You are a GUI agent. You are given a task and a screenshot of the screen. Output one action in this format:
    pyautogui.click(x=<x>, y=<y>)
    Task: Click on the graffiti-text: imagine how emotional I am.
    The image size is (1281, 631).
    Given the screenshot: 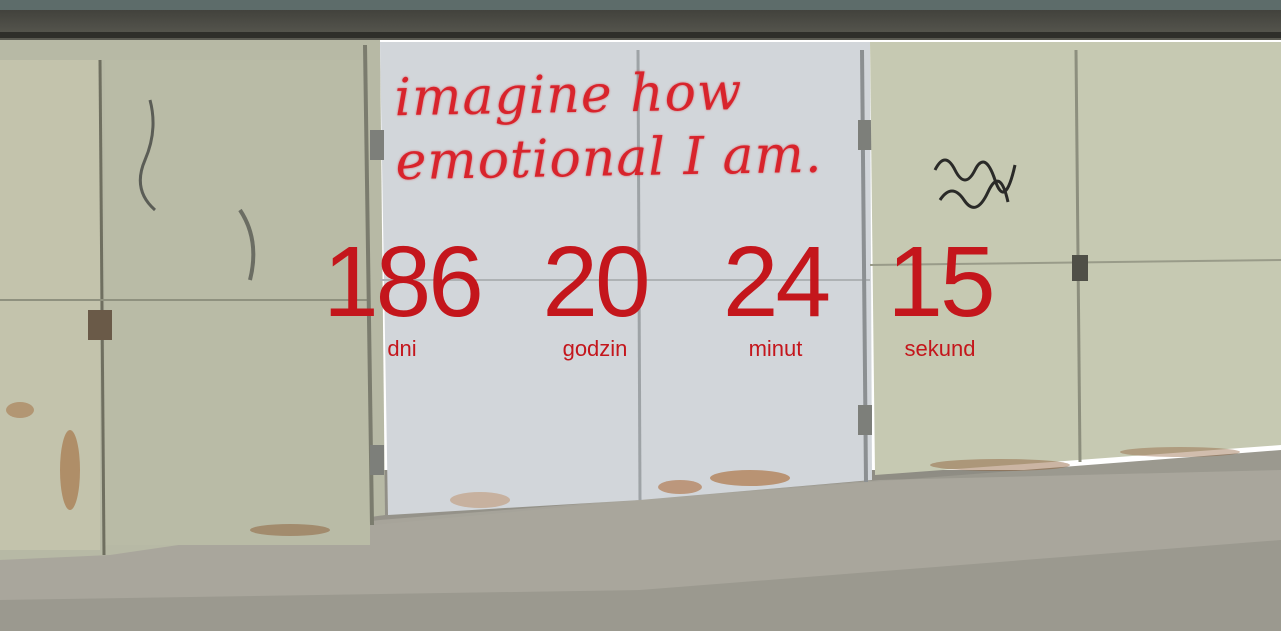 What is the action you would take?
    pyautogui.click(x=635, y=126)
    